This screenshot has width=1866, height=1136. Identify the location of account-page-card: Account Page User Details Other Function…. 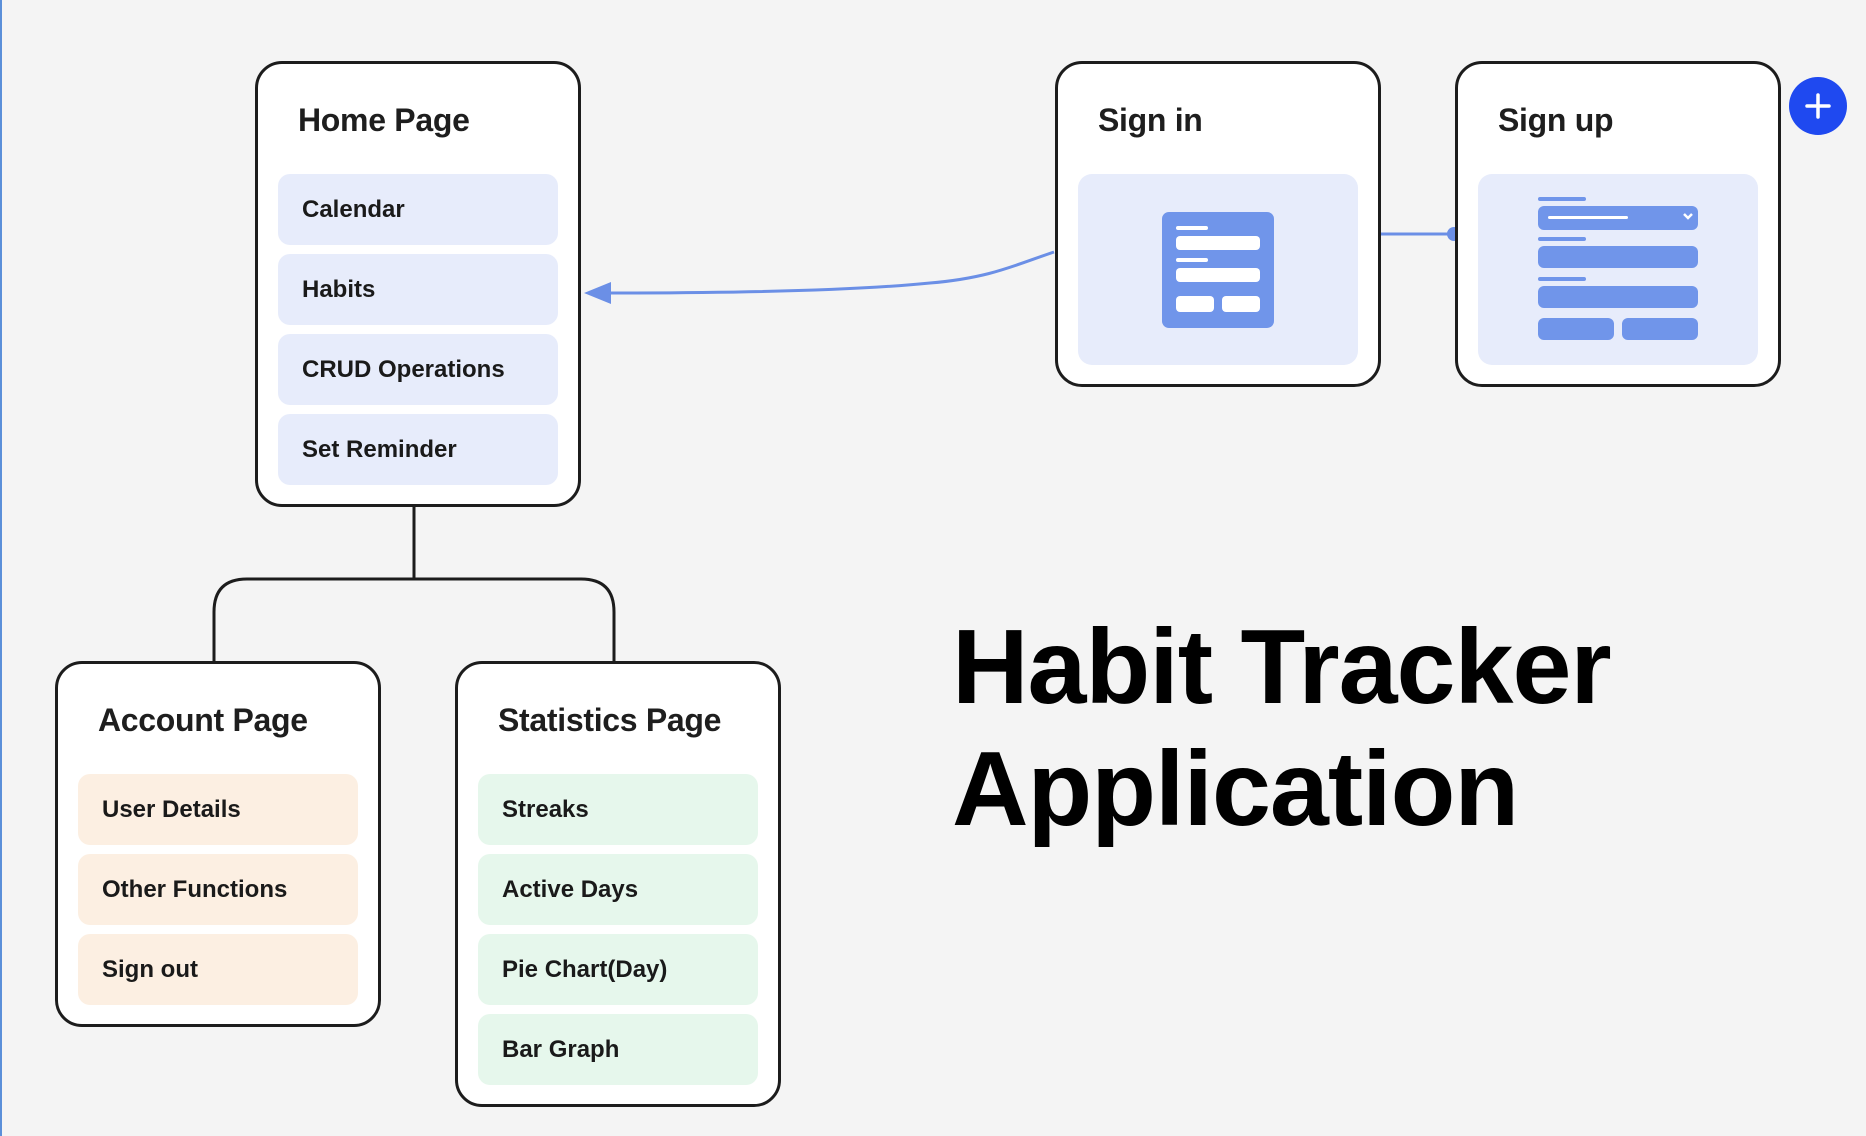
(218, 844).